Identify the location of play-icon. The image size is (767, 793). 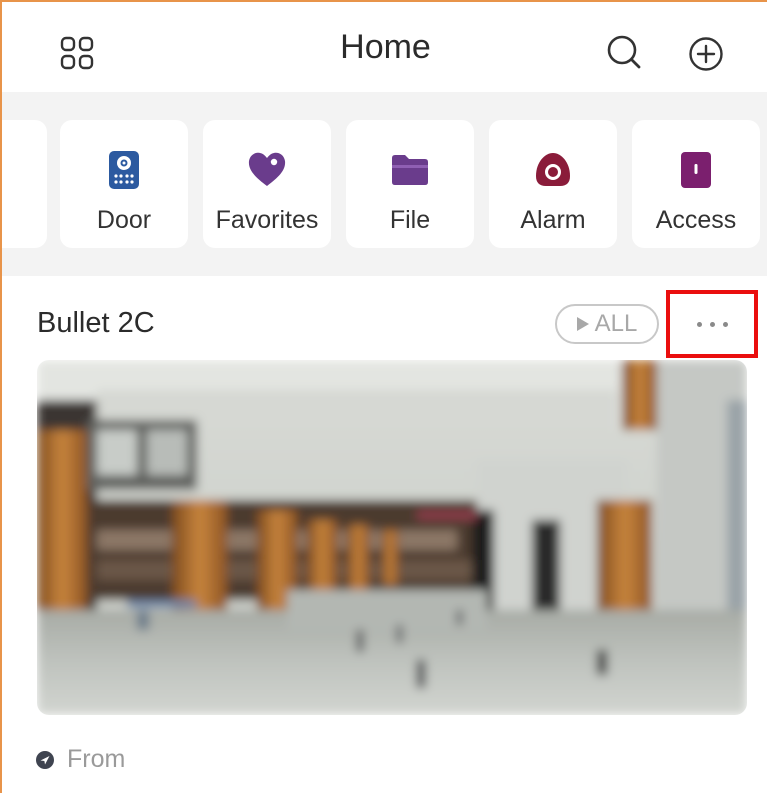
(582, 324).